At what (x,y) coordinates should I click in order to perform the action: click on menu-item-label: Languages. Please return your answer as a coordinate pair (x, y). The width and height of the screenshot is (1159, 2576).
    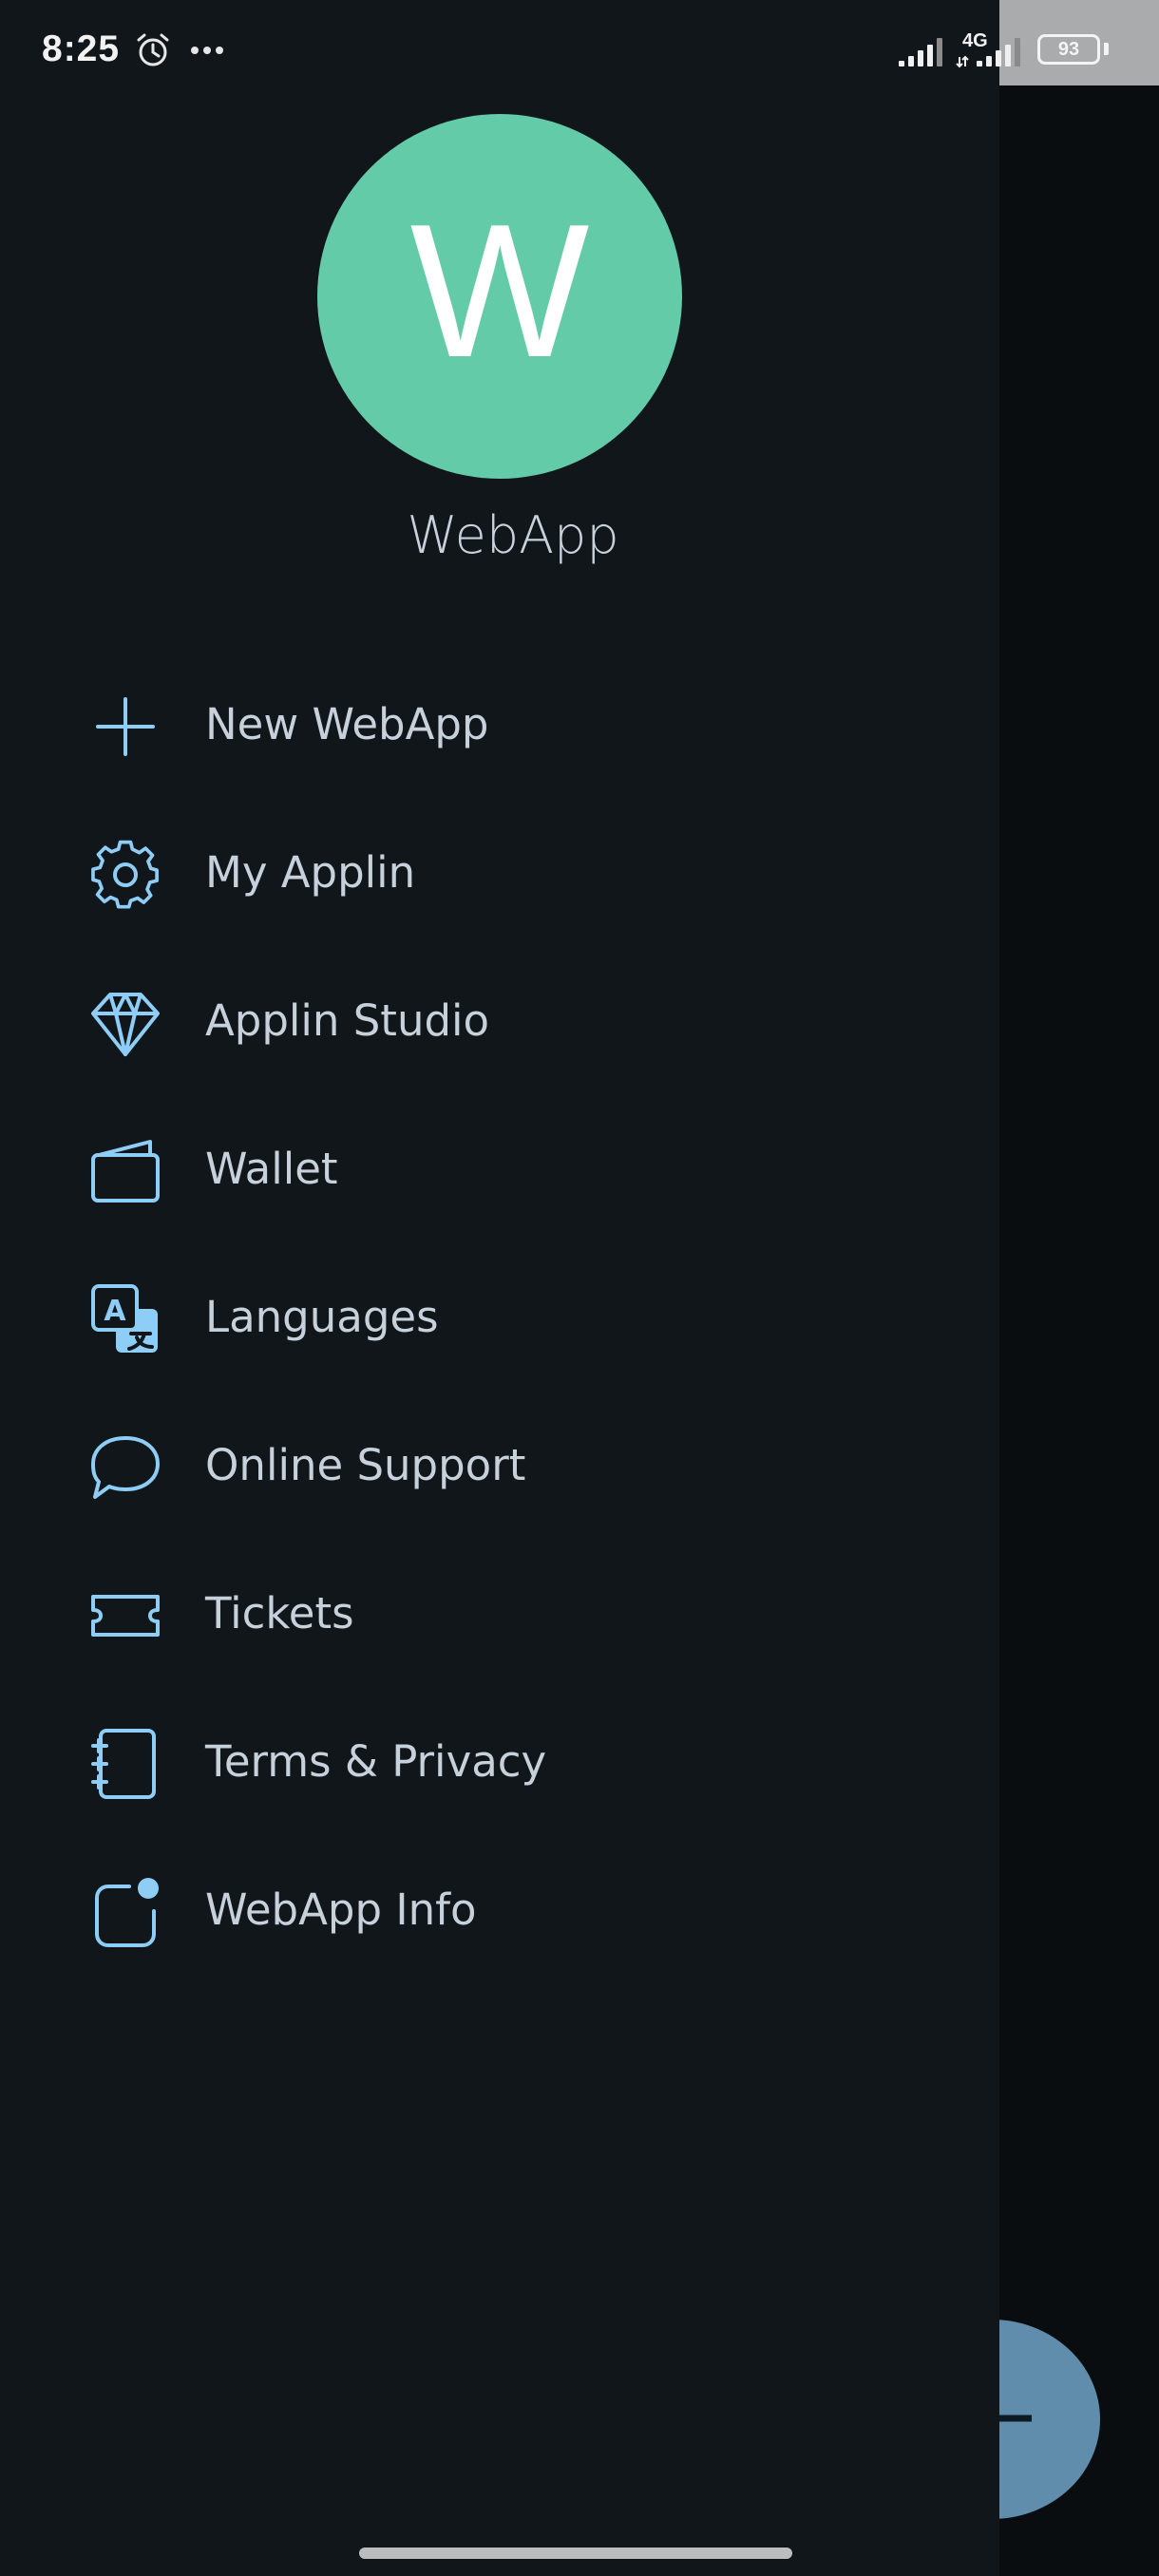
    Looking at the image, I should click on (322, 1317).